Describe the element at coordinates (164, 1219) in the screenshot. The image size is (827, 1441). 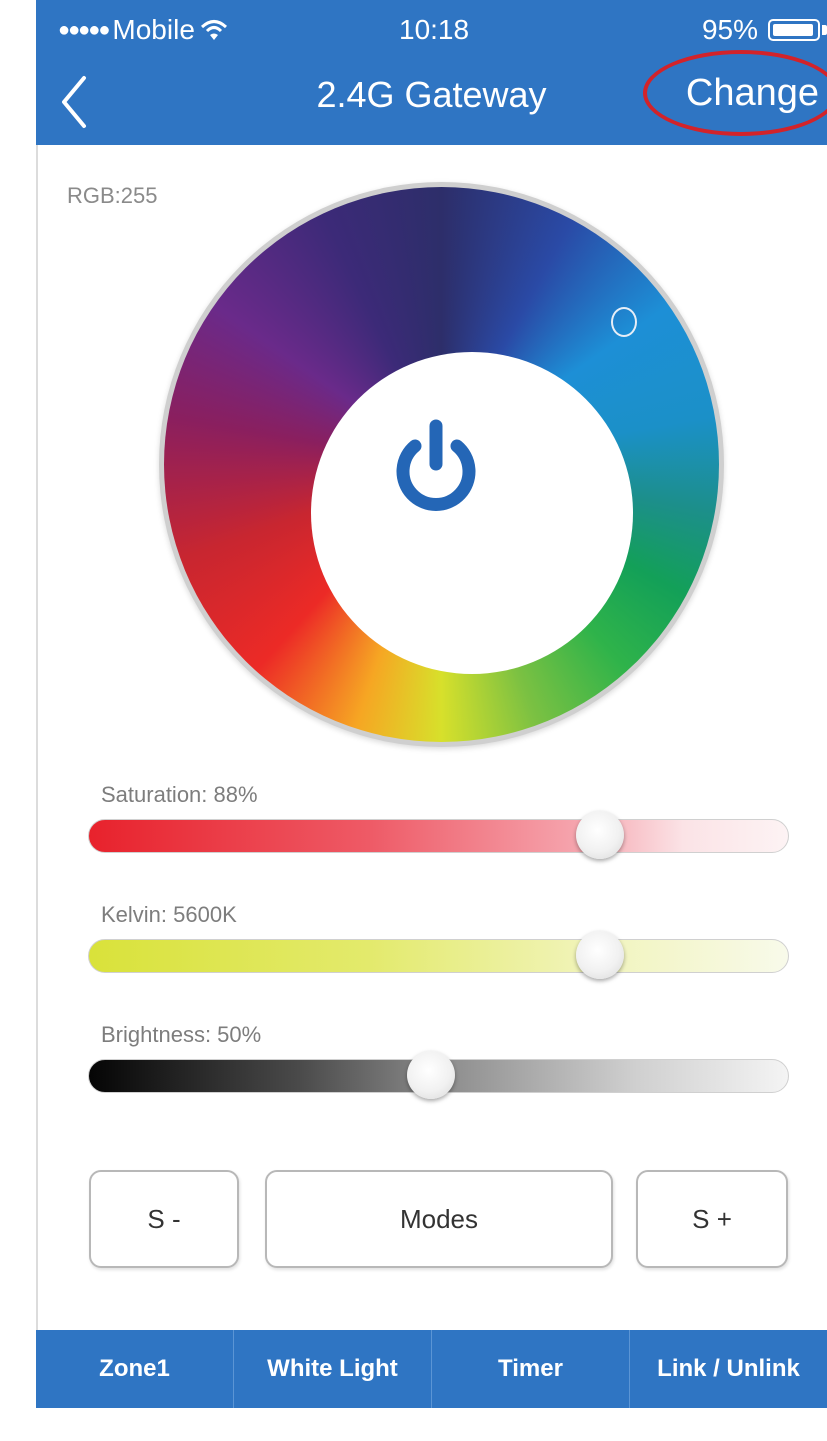
I see `speed-down-button: S -` at that location.